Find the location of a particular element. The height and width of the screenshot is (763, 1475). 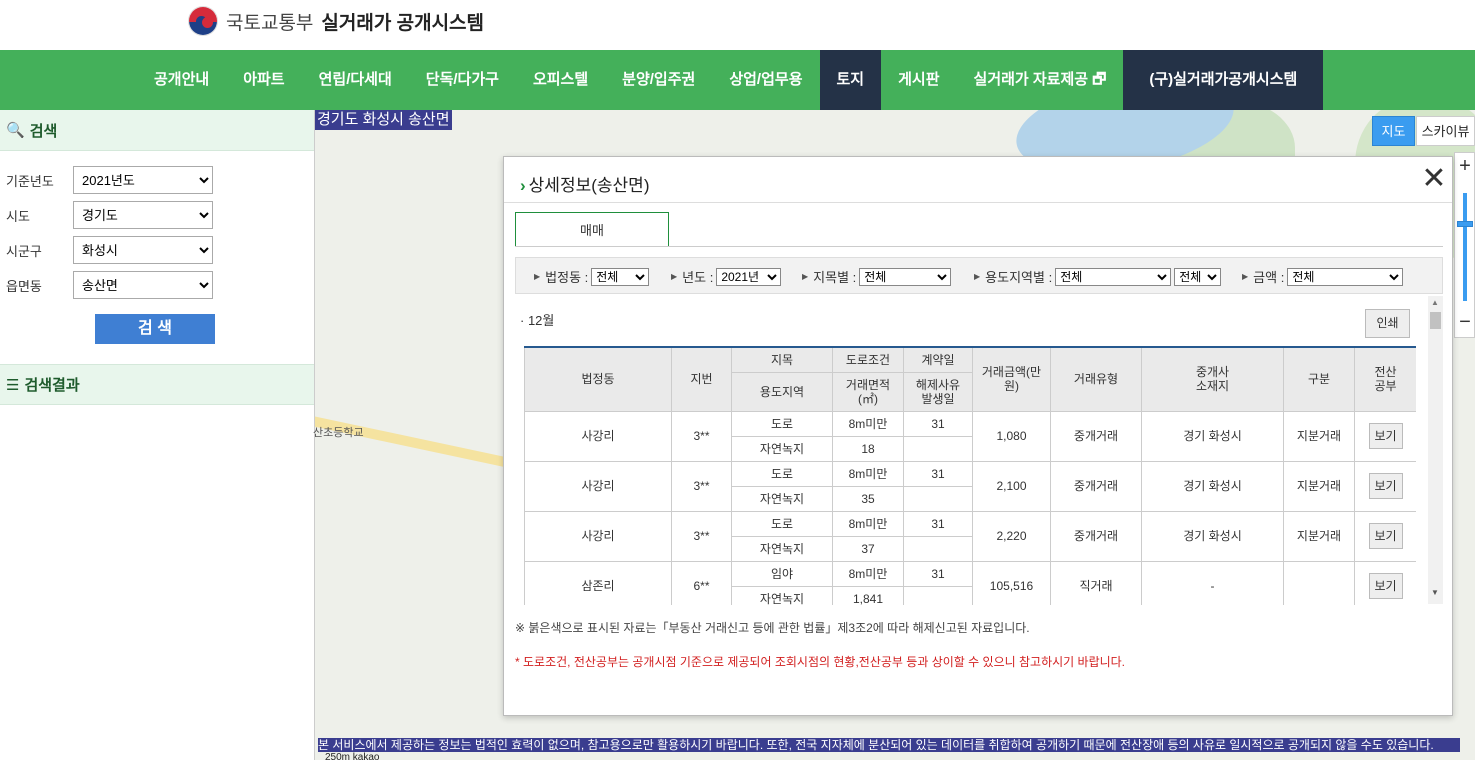

col-area: 거래면적 (㎡) is located at coordinates (868, 392).